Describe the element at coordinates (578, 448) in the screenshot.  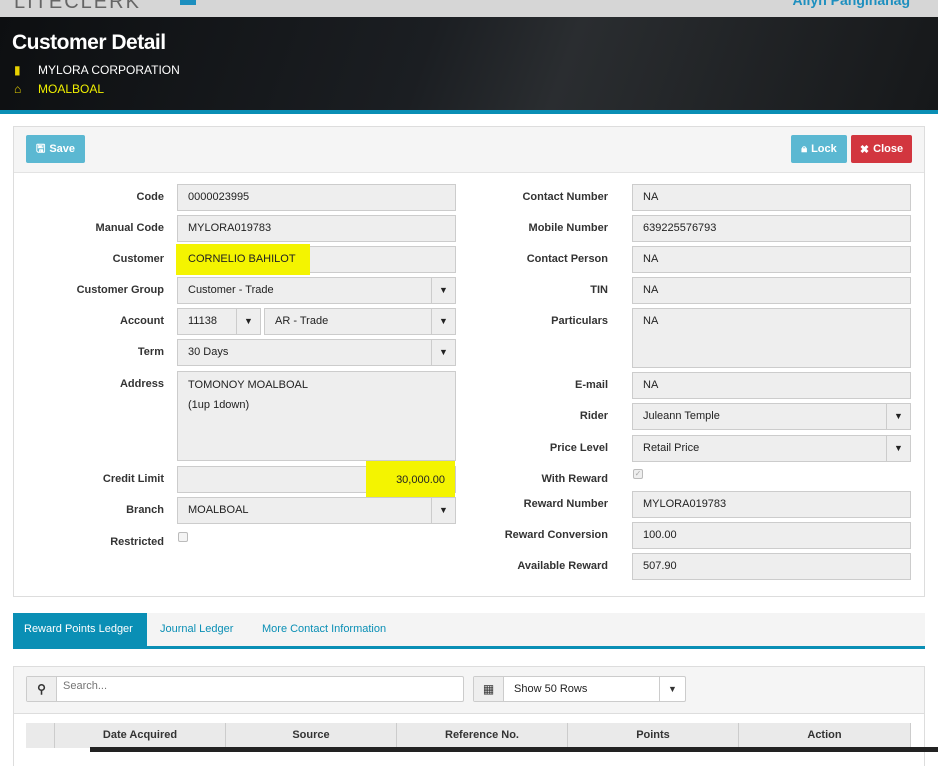
I see `field-label: Price Level` at that location.